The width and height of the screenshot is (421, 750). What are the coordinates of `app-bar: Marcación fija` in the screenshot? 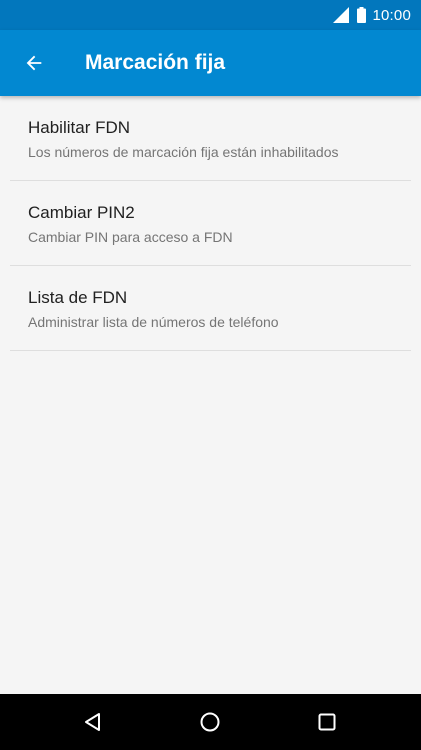 It's located at (210, 63).